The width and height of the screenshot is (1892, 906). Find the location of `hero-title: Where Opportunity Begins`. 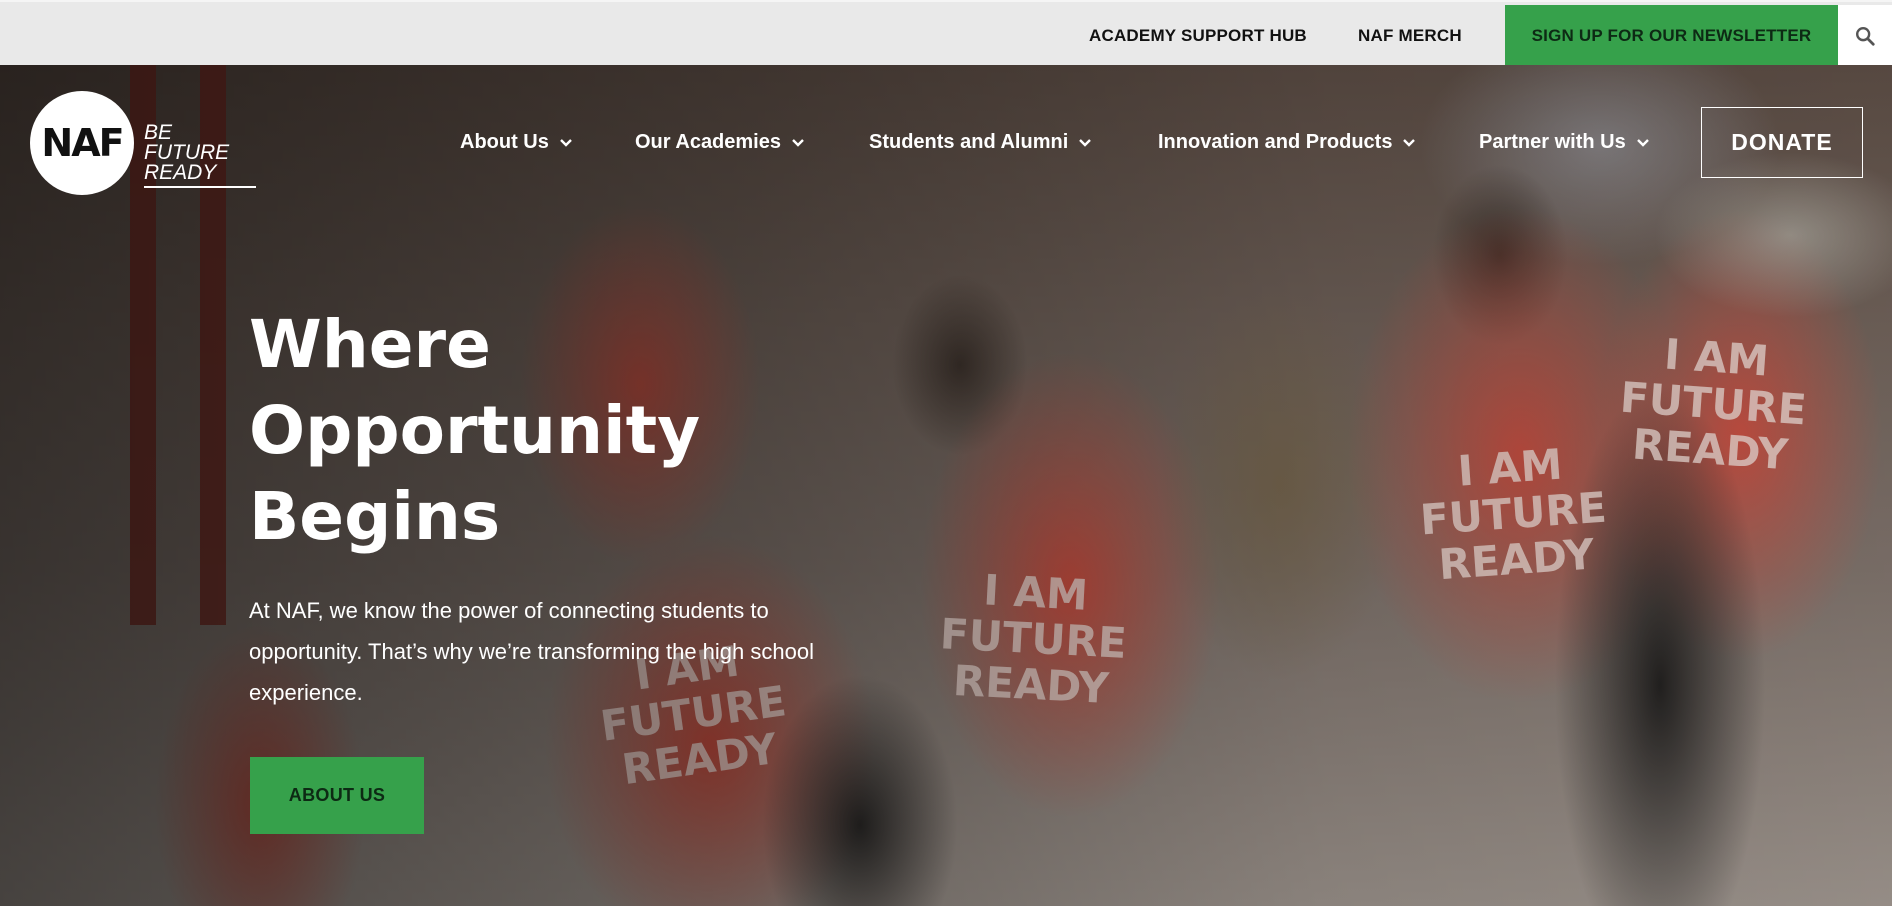

hero-title: Where Opportunity Begins is located at coordinates (529, 431).